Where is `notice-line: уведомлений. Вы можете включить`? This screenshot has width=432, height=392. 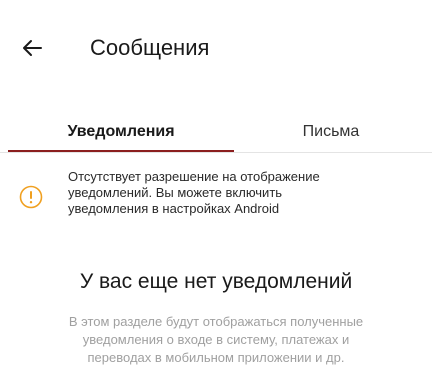 notice-line: уведомлений. Вы можете включить is located at coordinates (175, 192).